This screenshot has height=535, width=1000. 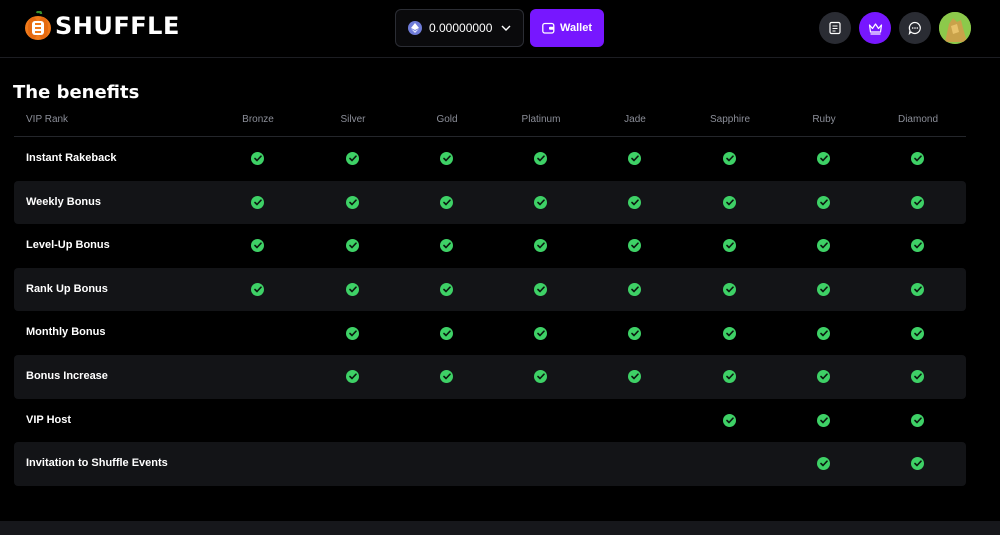 What do you see at coordinates (490, 159) in the screenshot?
I see `table-row: Instant Rakeback` at bounding box center [490, 159].